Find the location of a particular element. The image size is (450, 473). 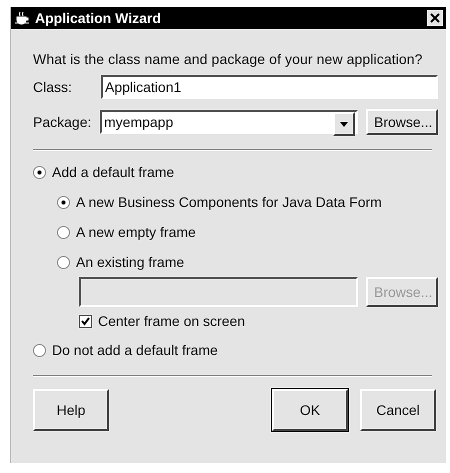

class-field: Application1 is located at coordinates (269, 87).